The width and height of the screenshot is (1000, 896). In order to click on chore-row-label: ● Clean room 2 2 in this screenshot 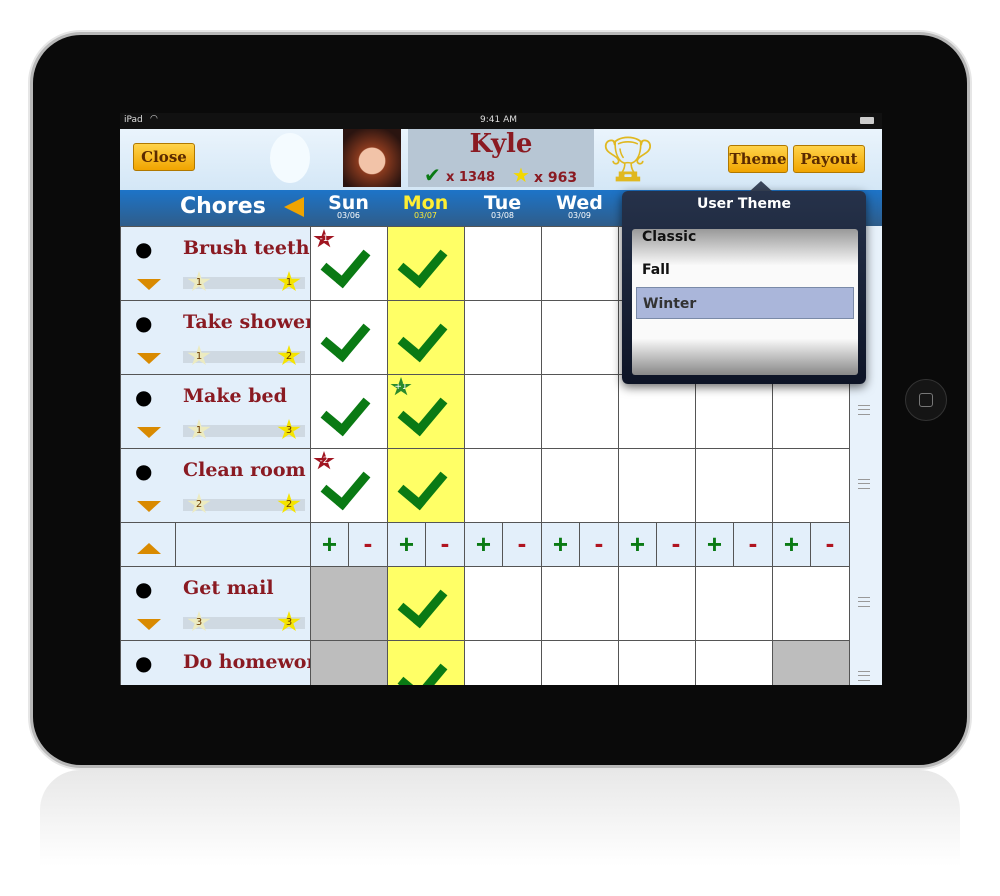, I will do `click(215, 485)`.